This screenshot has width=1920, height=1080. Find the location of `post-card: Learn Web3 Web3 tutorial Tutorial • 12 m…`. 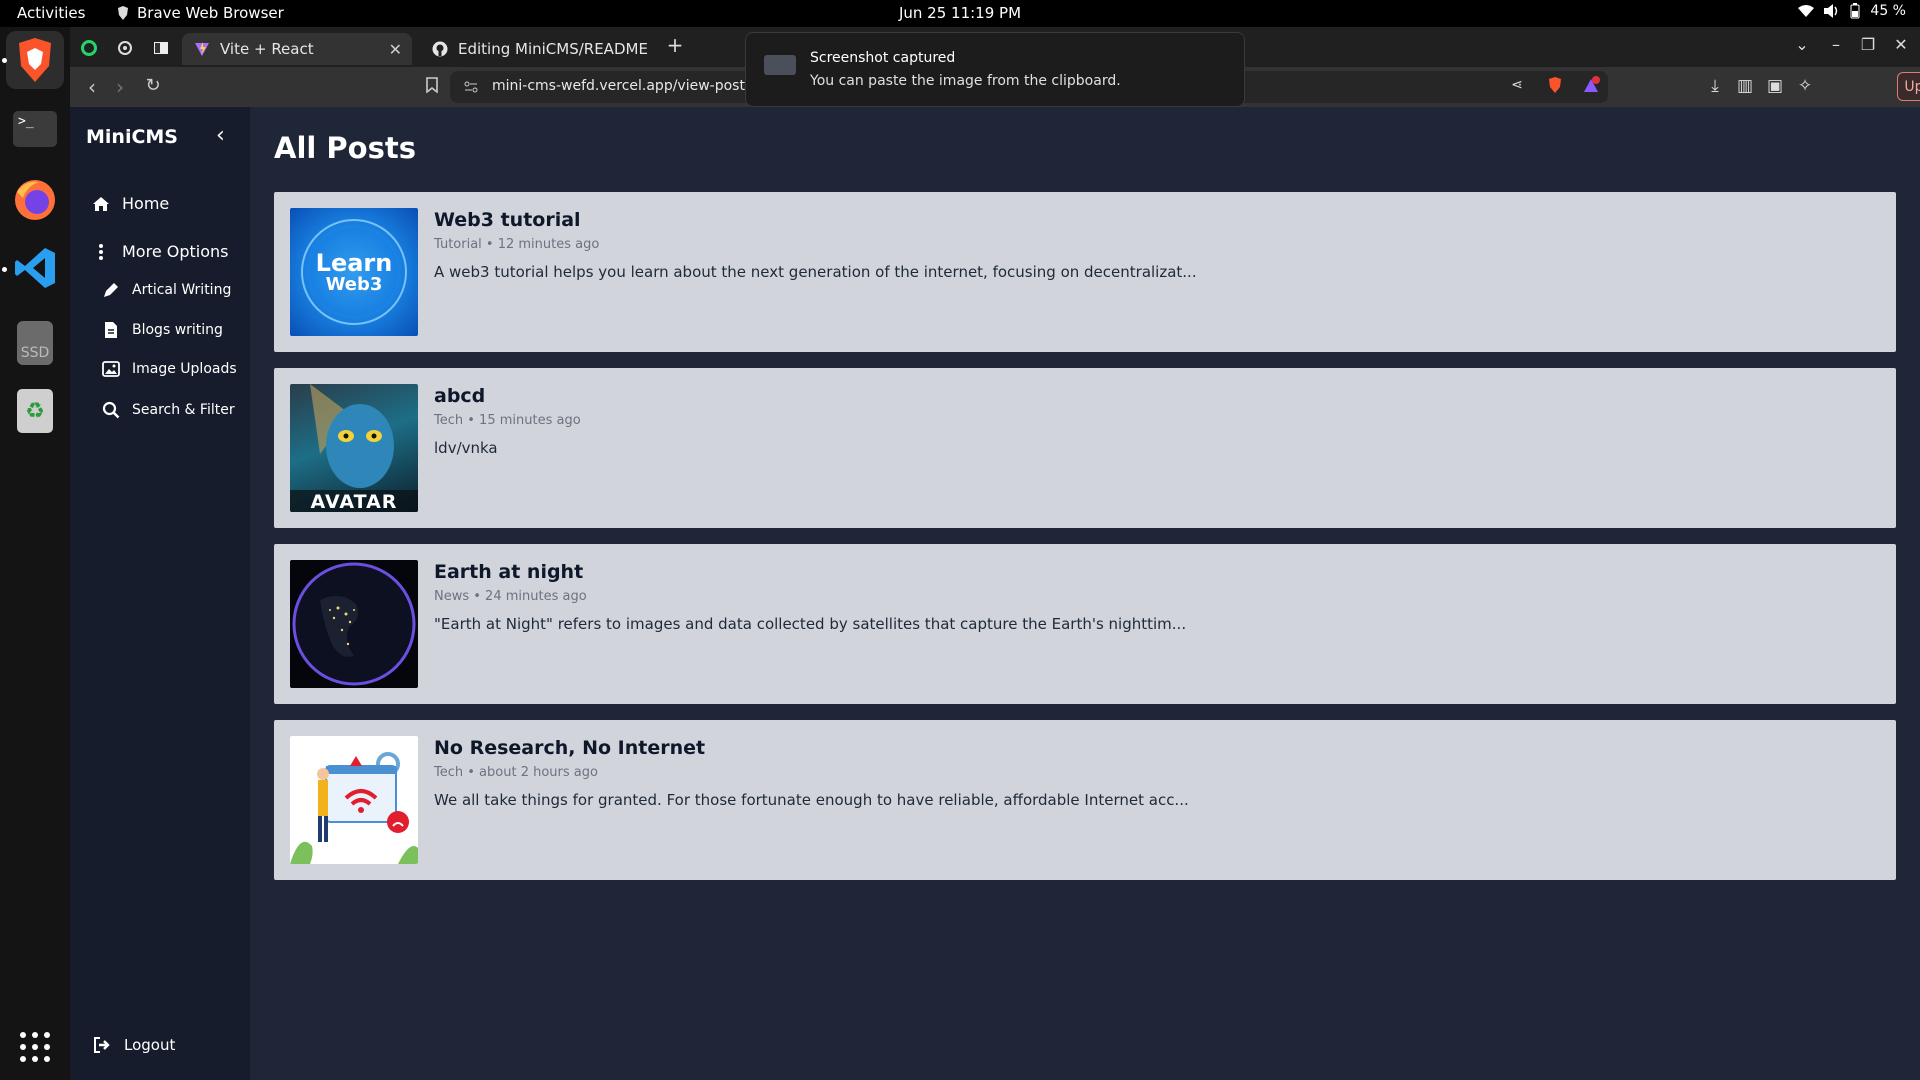

post-card: Learn Web3 Web3 tutorial Tutorial • 12 m… is located at coordinates (1085, 272).